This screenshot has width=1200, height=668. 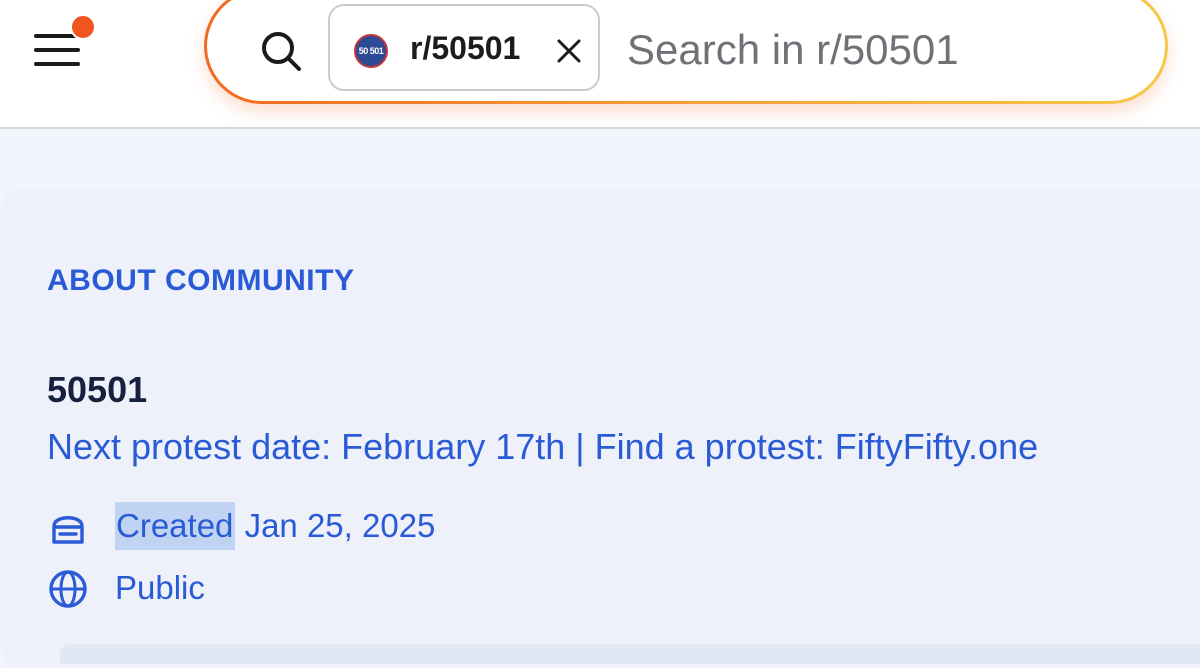 I want to click on globe-icon, so click(x=68, y=589).